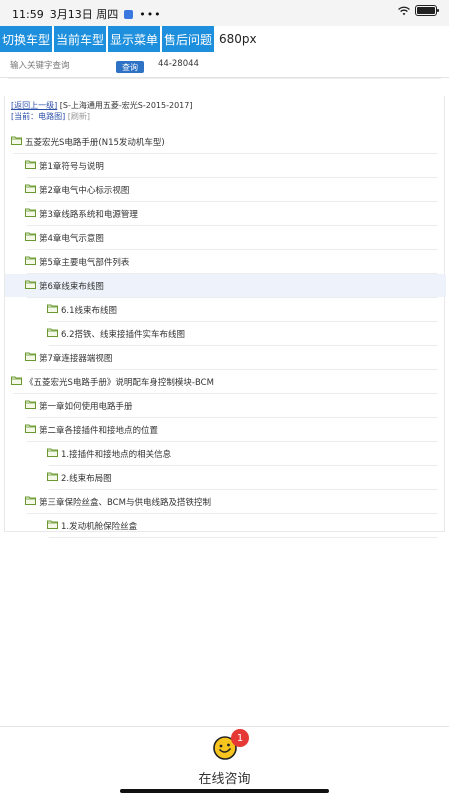 This screenshot has height=800, width=449. Describe the element at coordinates (99, 430) in the screenshot. I see `tree-item-label: 第二章各接插件和接地点的位置` at that location.